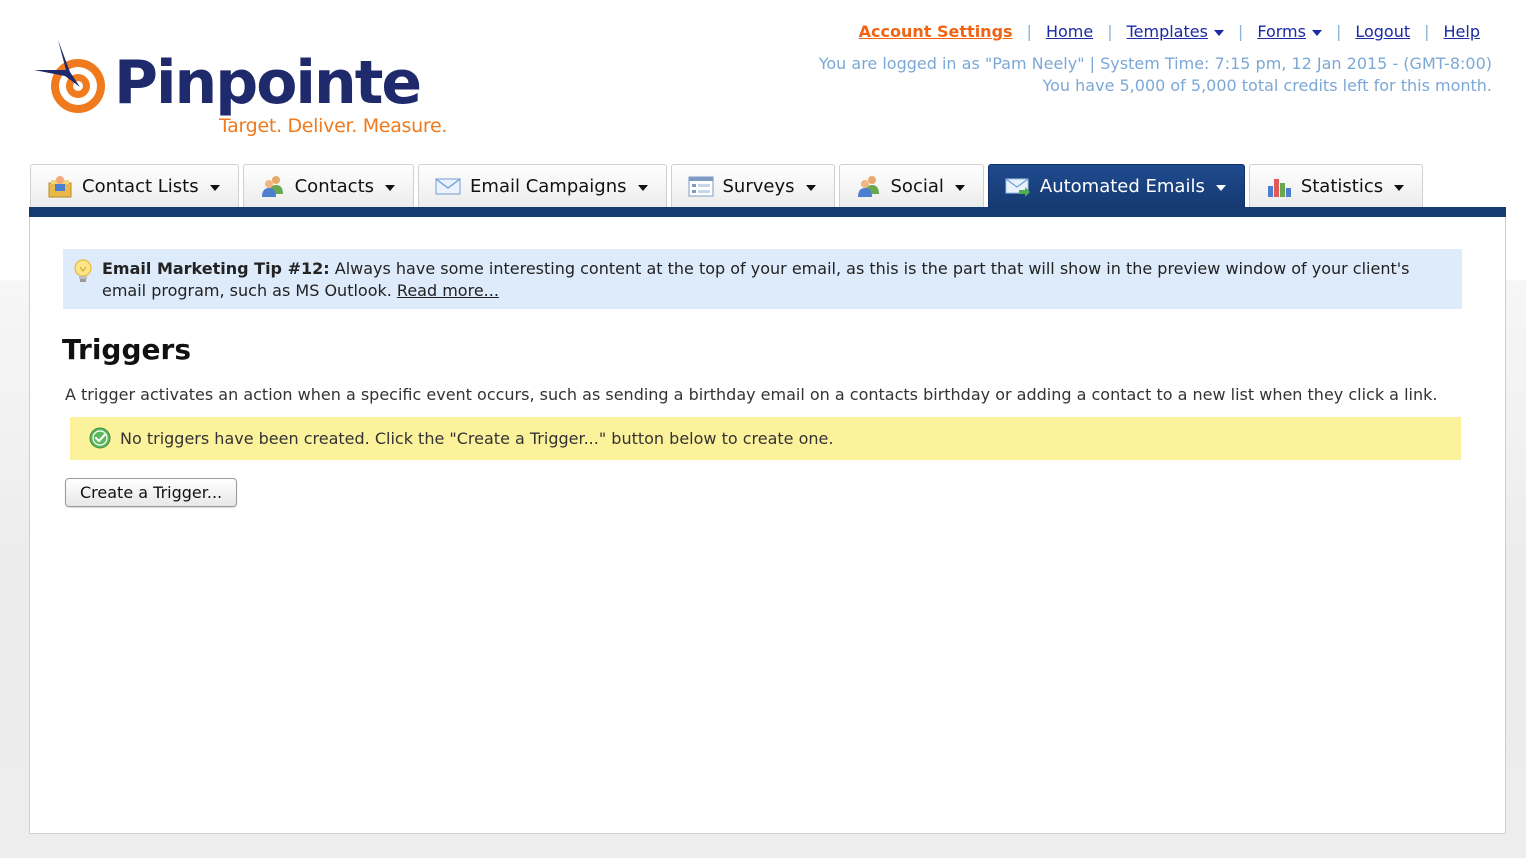 The height and width of the screenshot is (858, 1526). Describe the element at coordinates (767, 212) in the screenshot. I see `tab-underline-bar` at that location.